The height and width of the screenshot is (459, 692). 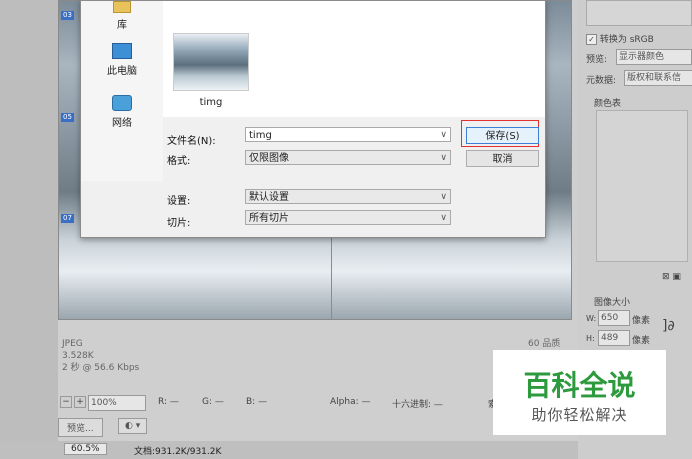 I want to click on status-zoom: 60.5%, so click(x=85, y=449).